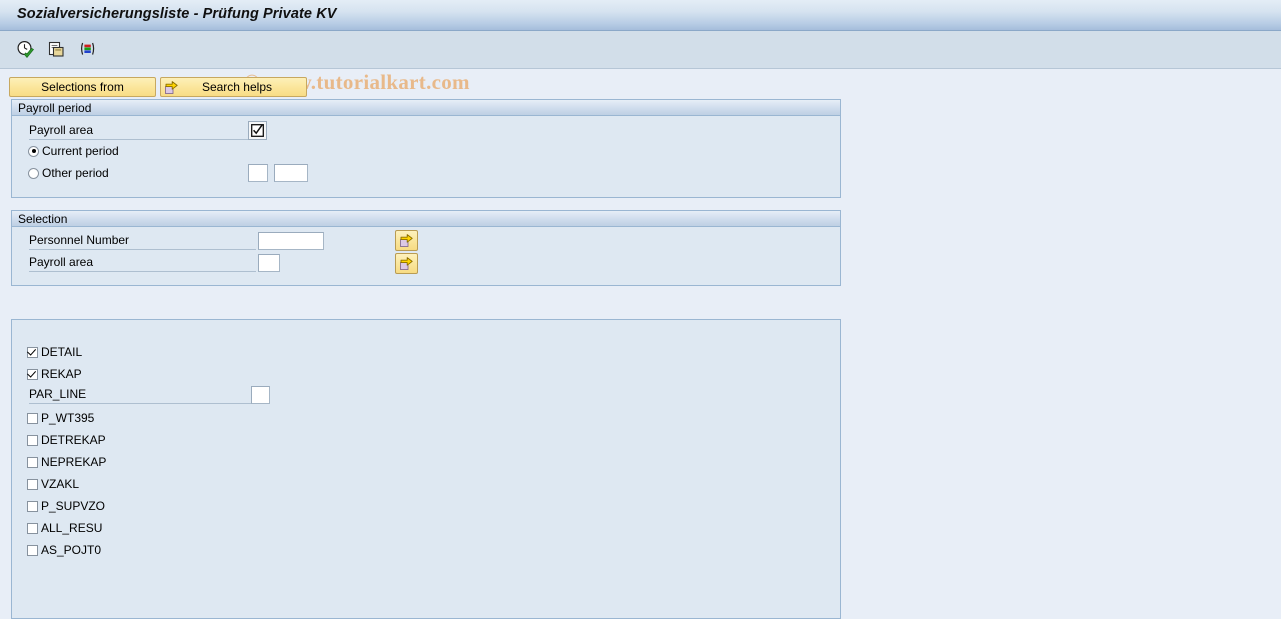 This screenshot has width=1281, height=619. Describe the element at coordinates (62, 352) in the screenshot. I see `option-label-detail: DETAIL` at that location.